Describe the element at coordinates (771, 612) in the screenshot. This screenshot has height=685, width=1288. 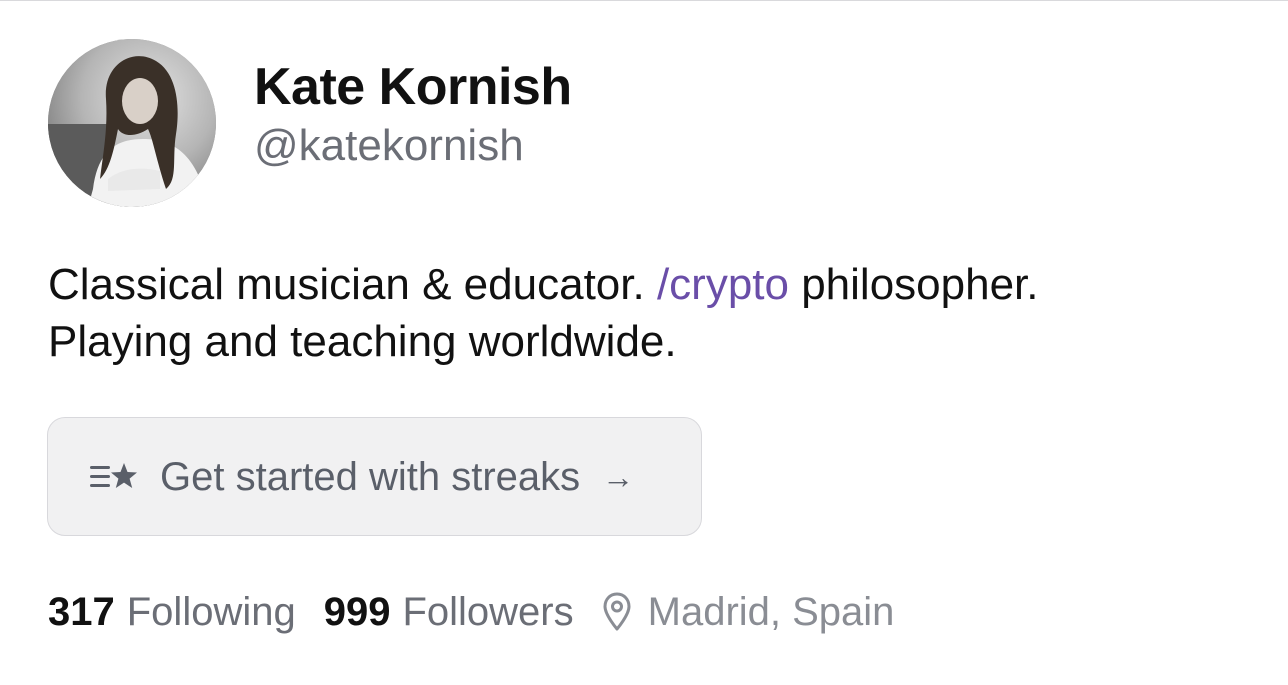
I see `location-text: Madrid, Spain` at that location.